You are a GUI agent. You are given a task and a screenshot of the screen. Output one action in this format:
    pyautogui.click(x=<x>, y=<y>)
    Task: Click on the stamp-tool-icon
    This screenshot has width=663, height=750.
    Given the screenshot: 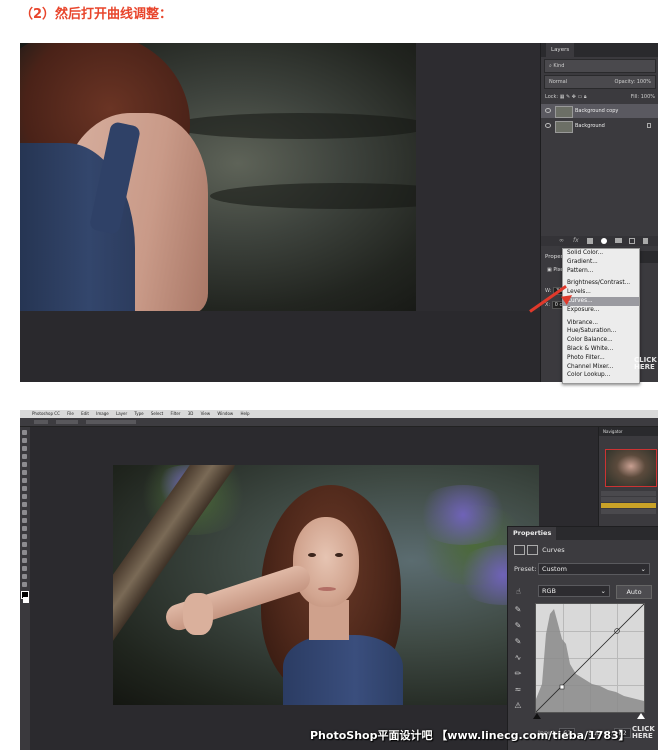 What is the action you would take?
    pyautogui.click(x=24, y=496)
    